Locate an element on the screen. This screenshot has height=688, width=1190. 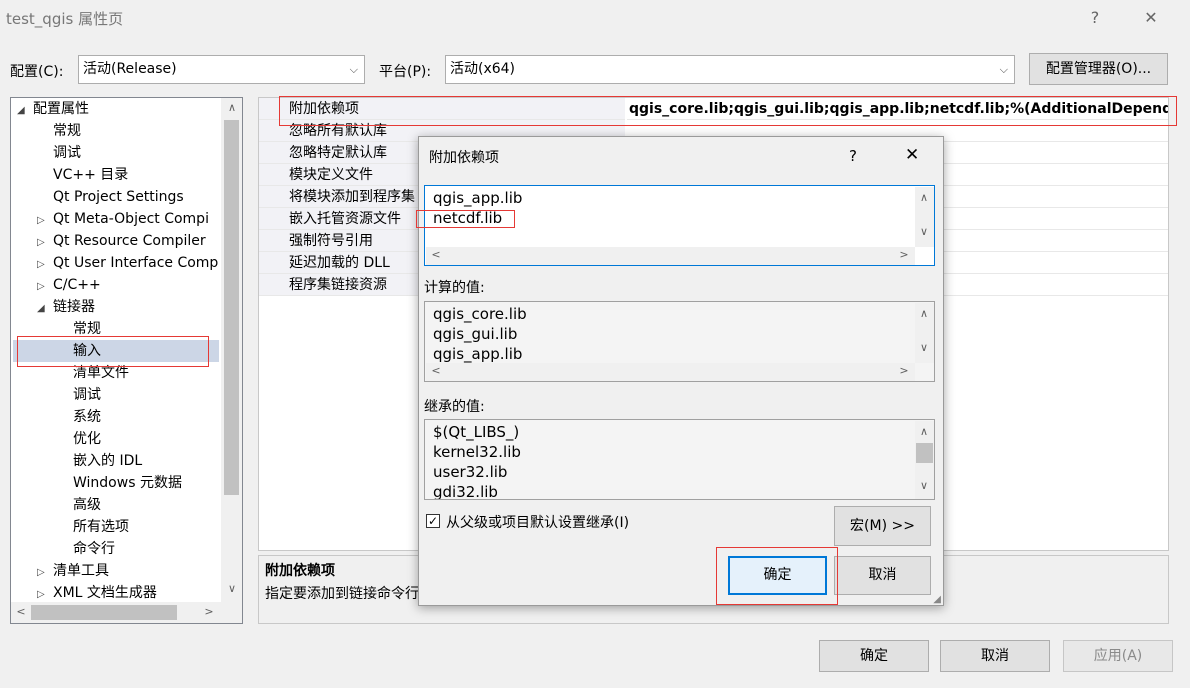
tree-item: Windows 元数据 is located at coordinates (119, 483).